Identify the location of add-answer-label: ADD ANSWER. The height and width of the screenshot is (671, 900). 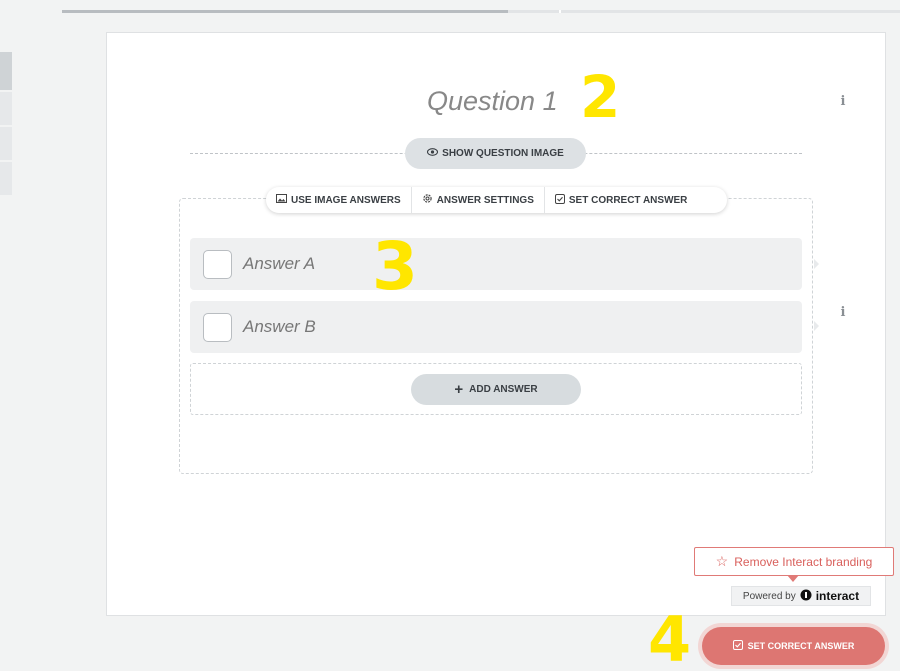
(503, 389).